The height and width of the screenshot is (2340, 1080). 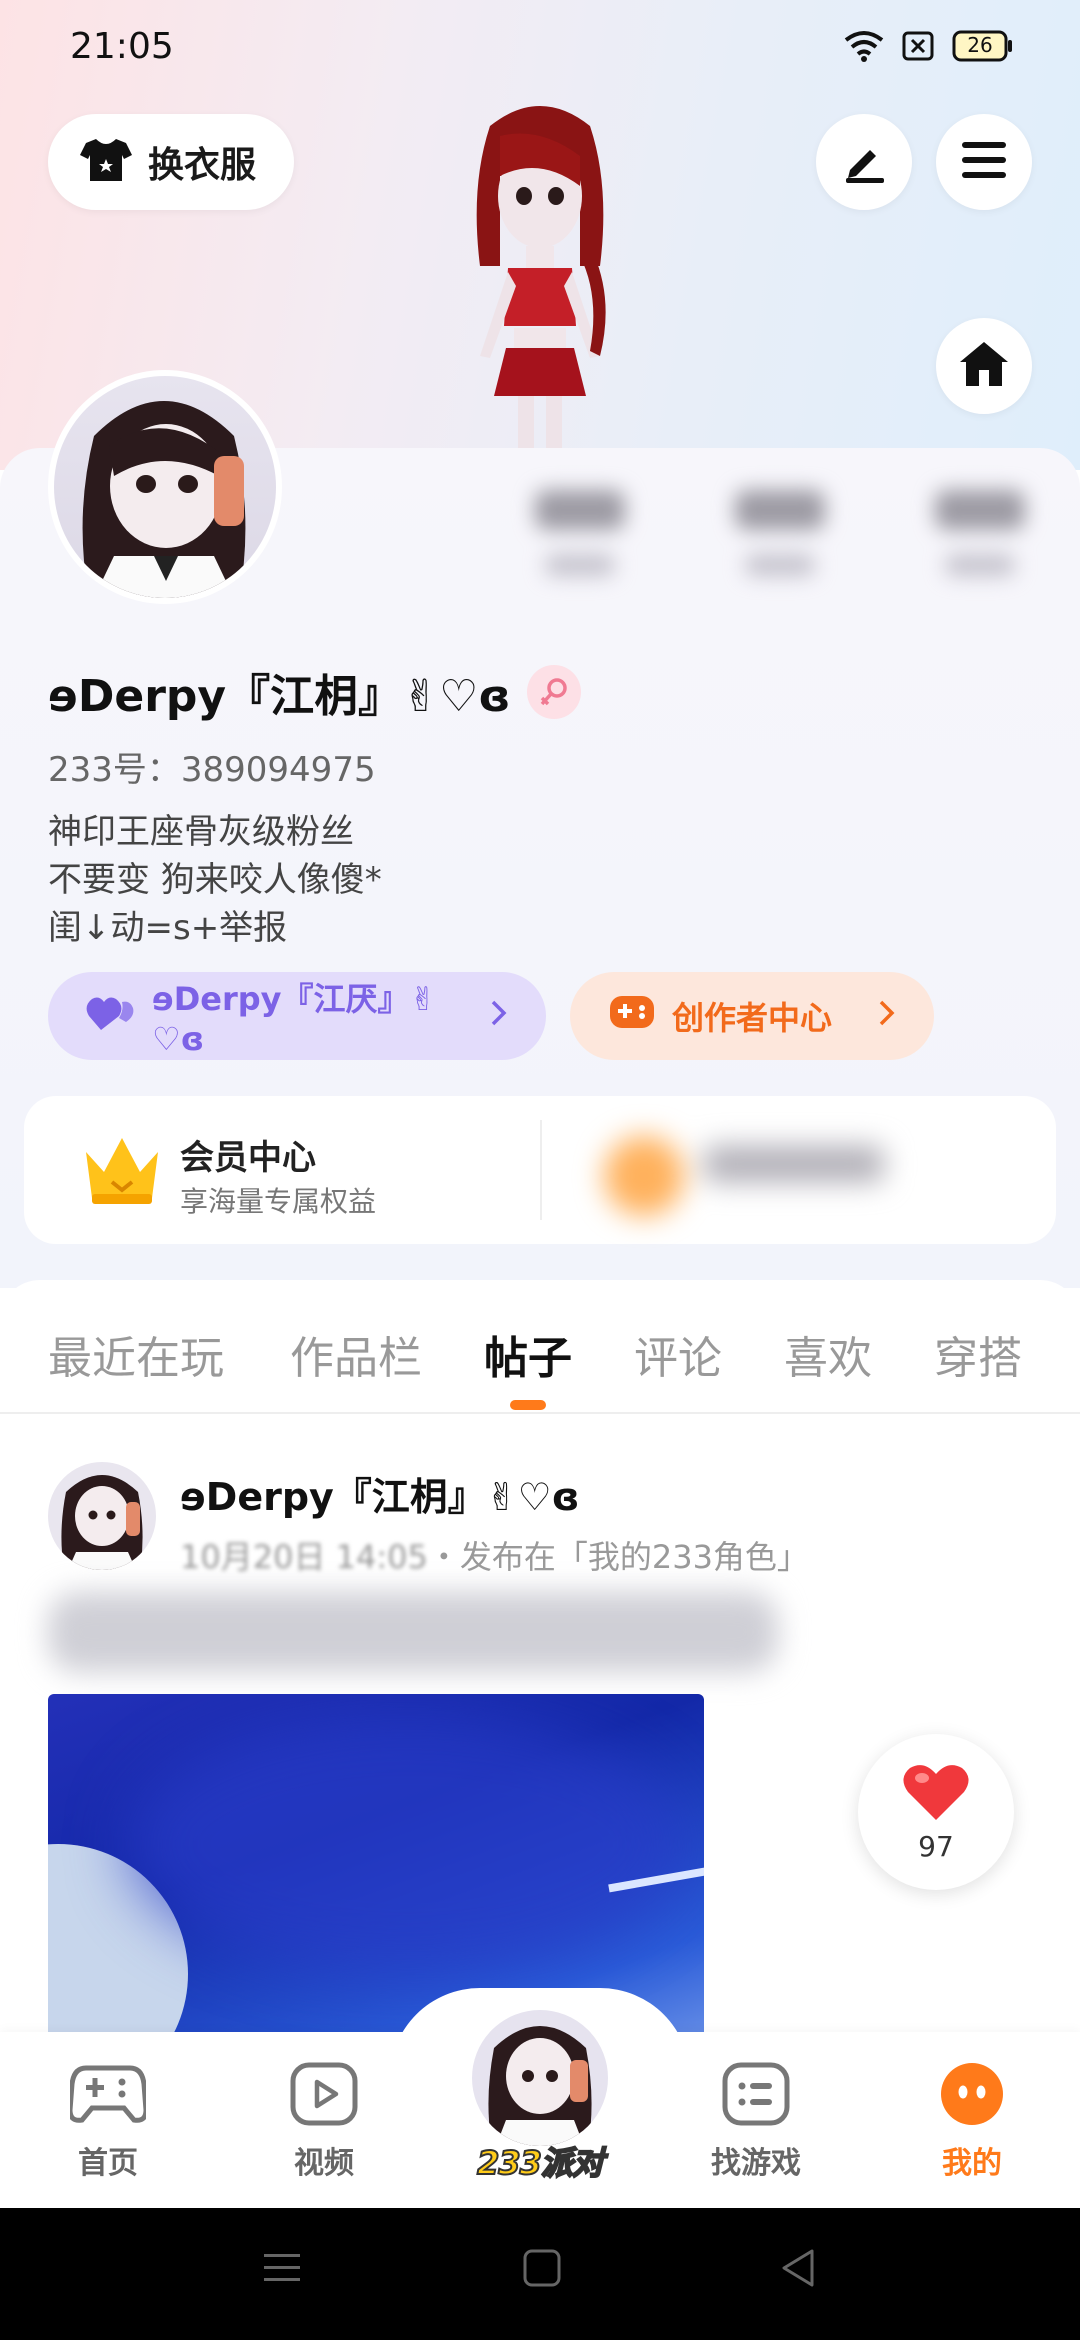 I want to click on tab-recently-played: 最近在玩, so click(x=136, y=1354).